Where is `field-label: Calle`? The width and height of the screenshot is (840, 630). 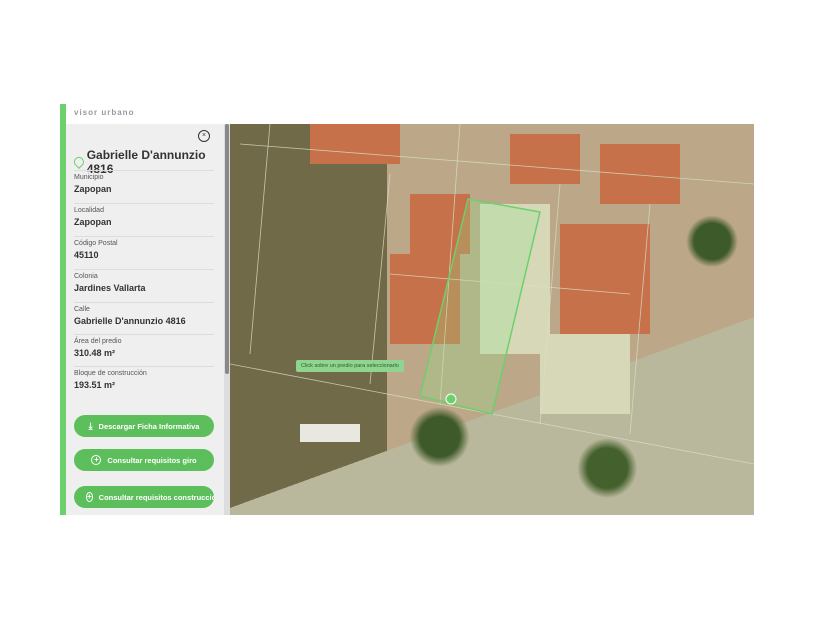 field-label: Calle is located at coordinates (82, 309).